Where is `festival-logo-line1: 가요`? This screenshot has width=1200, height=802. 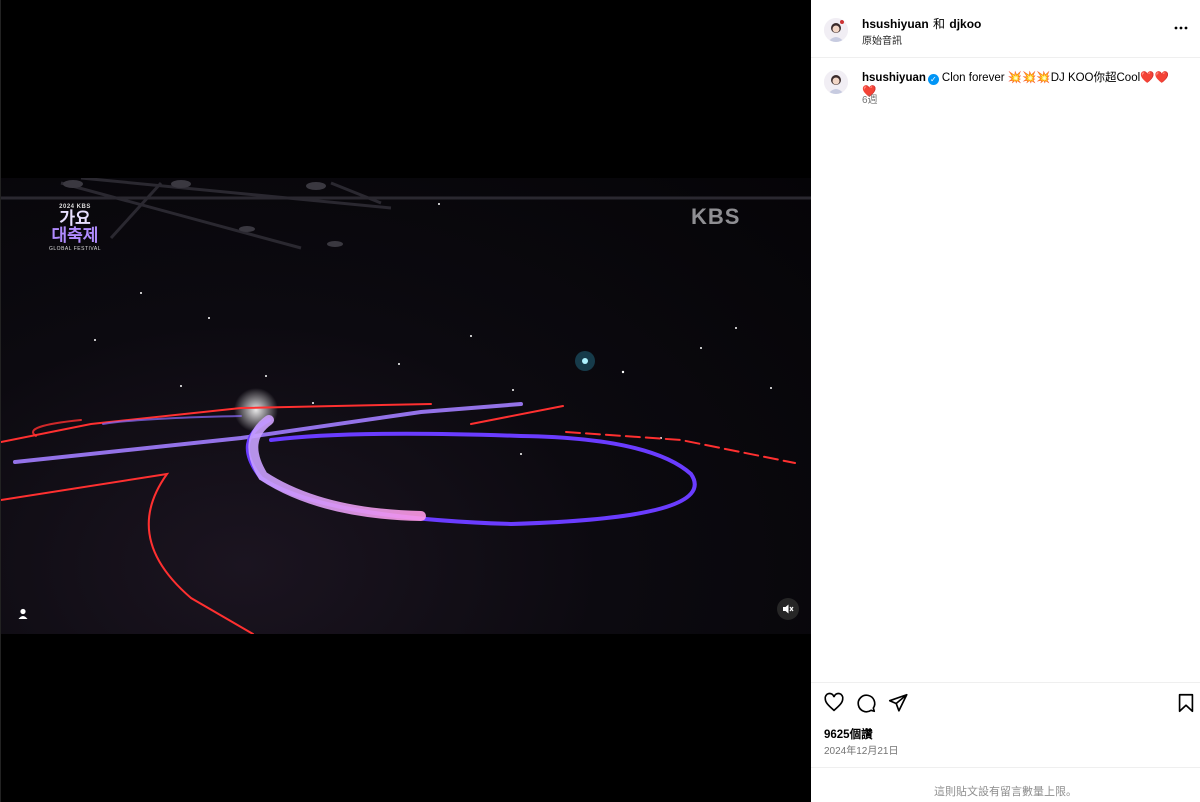
festival-logo-line1: 가요 is located at coordinates (75, 218).